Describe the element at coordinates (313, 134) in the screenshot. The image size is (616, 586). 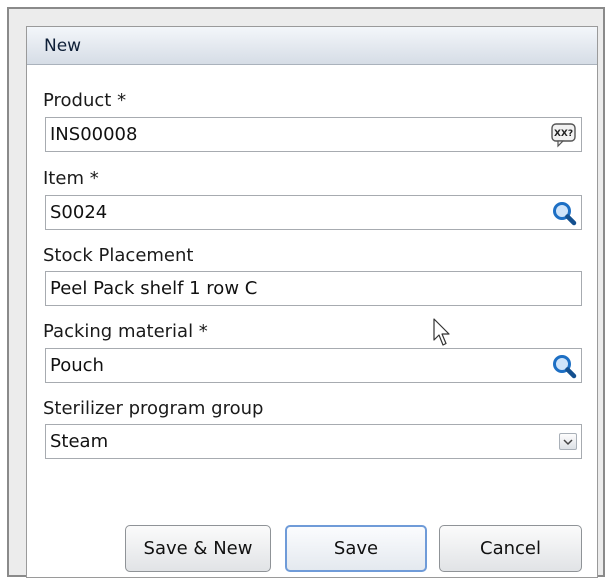
I see `product-field: INS00008 XX?` at that location.